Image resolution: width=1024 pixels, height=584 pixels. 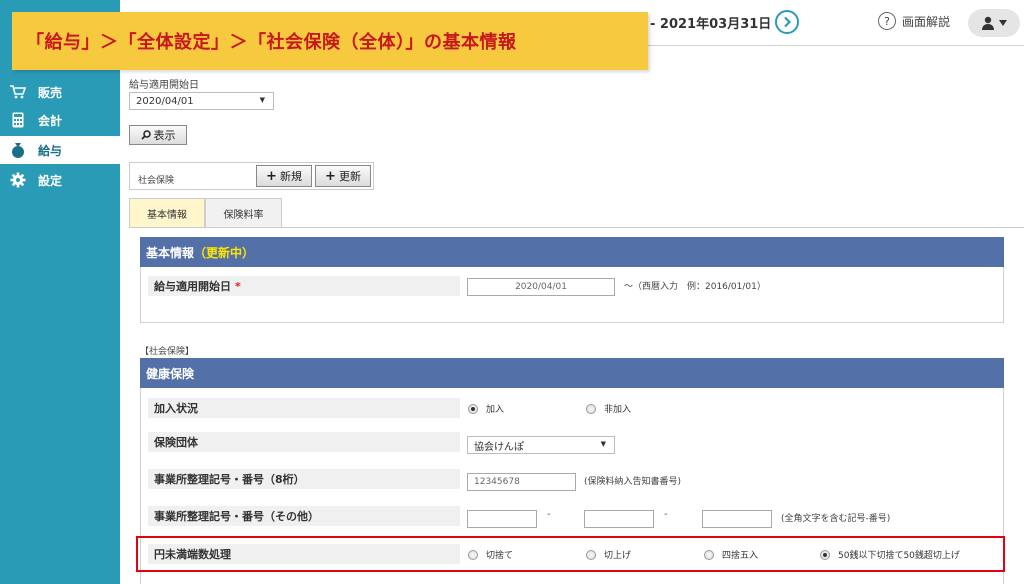 What do you see at coordinates (18, 120) in the screenshot?
I see `calculator-icon` at bounding box center [18, 120].